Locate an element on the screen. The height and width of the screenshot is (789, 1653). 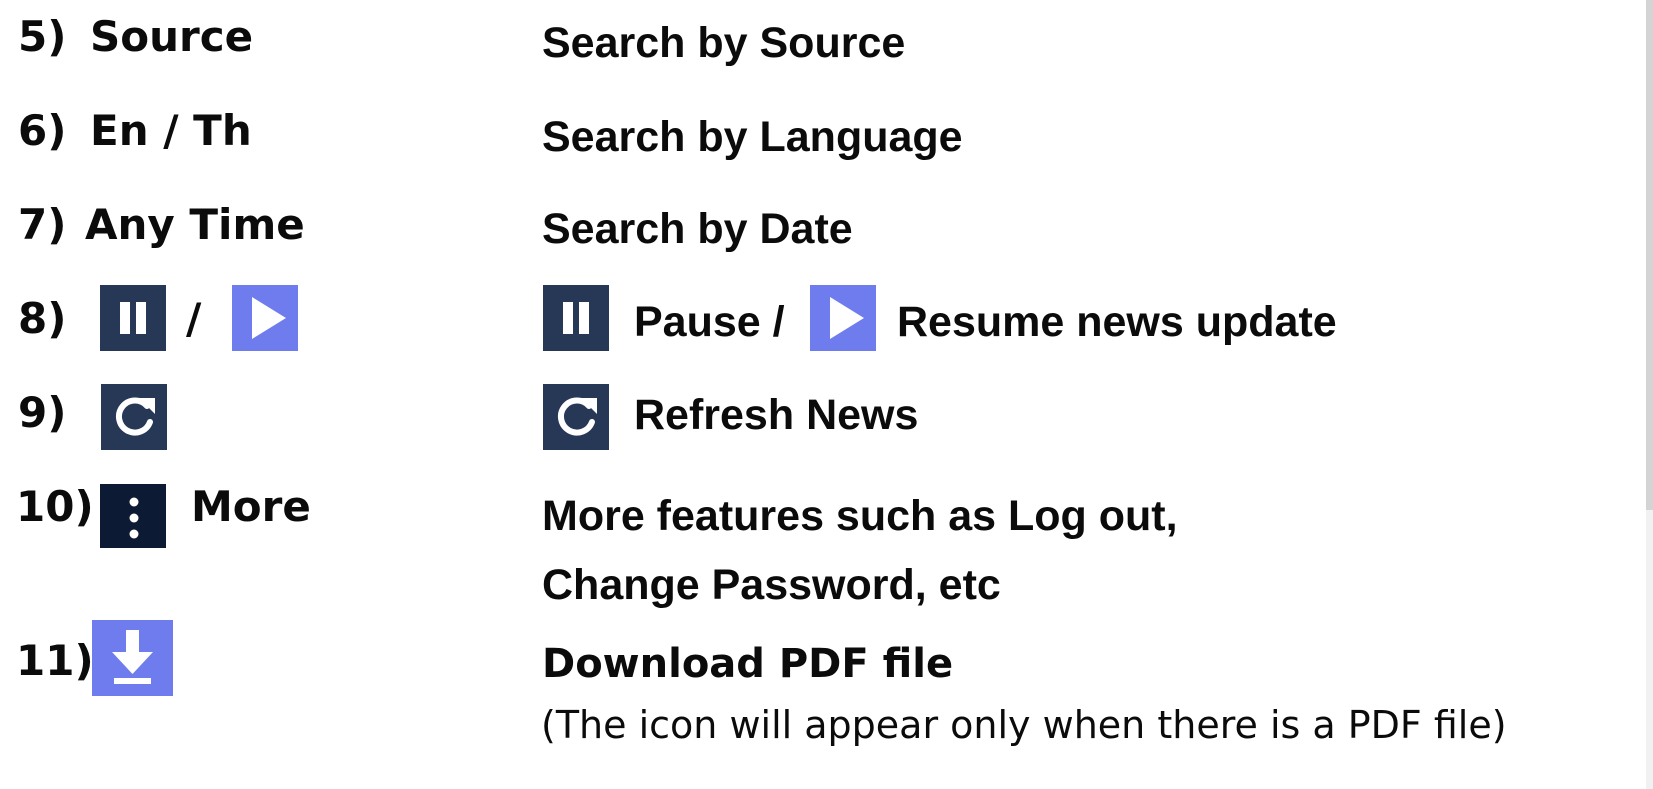
scrollbar is located at coordinates (1649, 394).